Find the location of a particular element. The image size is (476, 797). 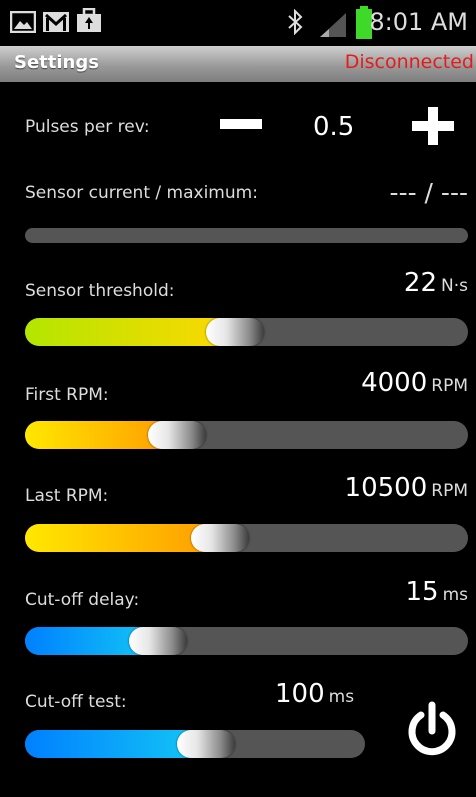

plus-icon is located at coordinates (433, 126).